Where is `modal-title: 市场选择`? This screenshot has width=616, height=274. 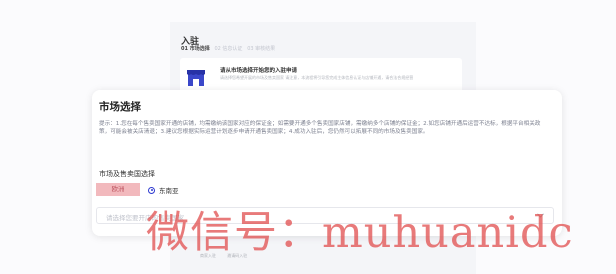 modal-title: 市场选择 is located at coordinates (120, 107).